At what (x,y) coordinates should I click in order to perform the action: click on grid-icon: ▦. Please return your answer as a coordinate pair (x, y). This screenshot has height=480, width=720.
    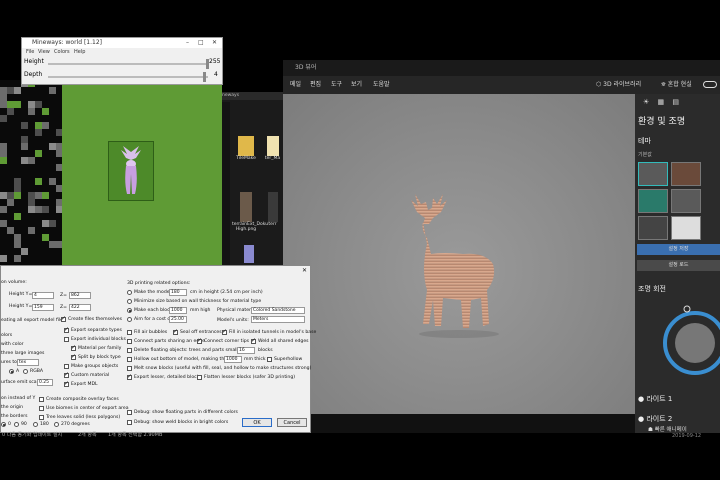
    Looking at the image, I should click on (661, 102).